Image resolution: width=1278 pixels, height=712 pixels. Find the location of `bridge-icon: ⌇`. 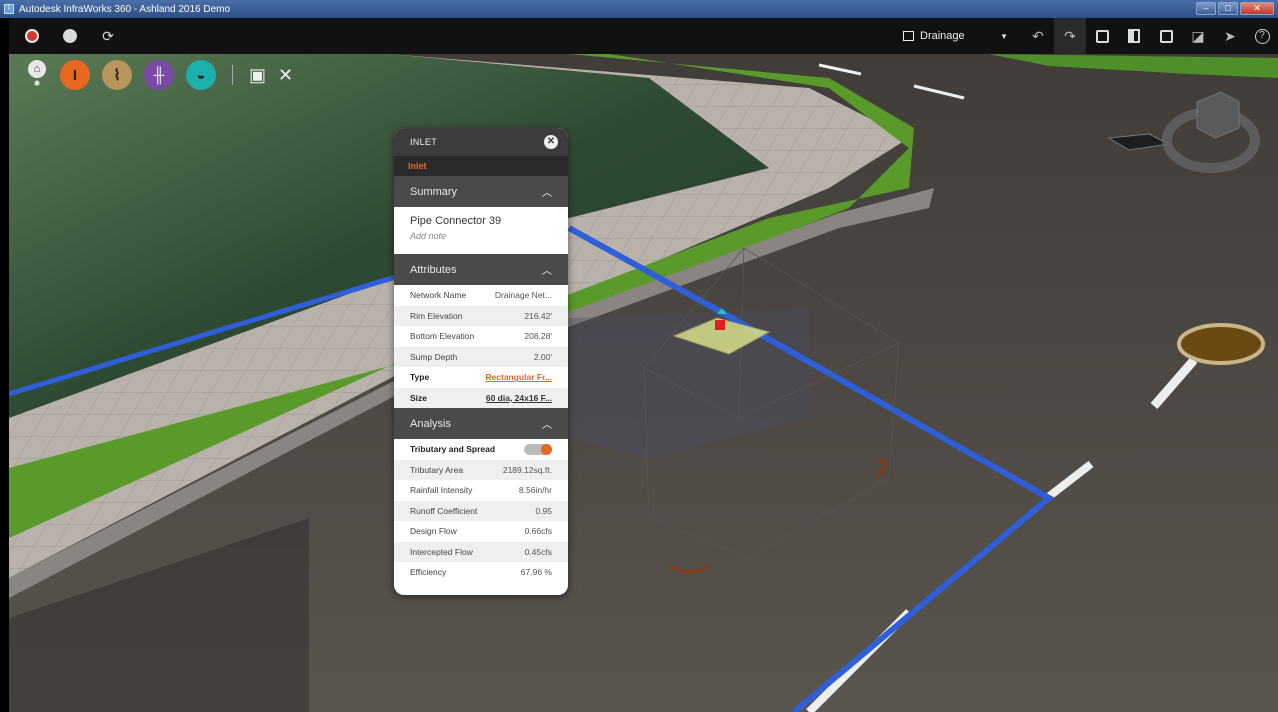

bridge-icon: ⌇ is located at coordinates (117, 75).